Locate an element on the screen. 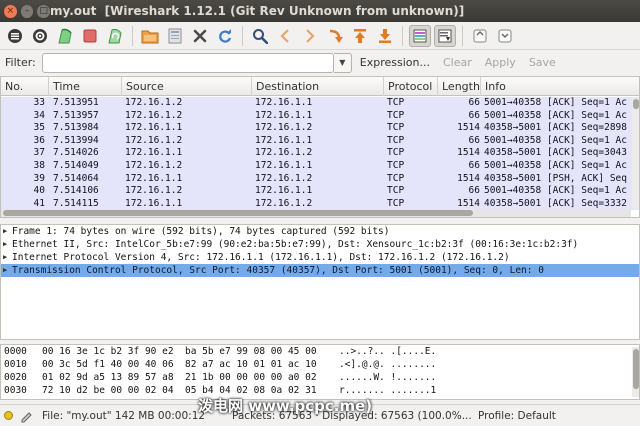  packet-list-vscroll-thumb is located at coordinates (636, 104).